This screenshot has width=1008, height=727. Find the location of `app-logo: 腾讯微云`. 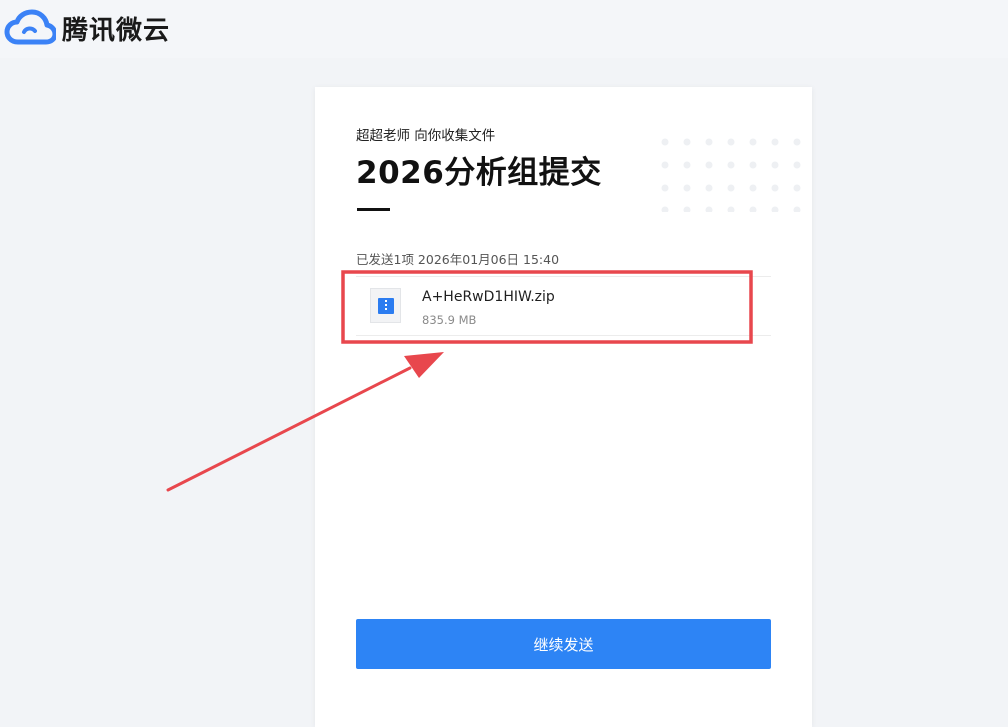

app-logo: 腾讯微云 is located at coordinates (87, 28).